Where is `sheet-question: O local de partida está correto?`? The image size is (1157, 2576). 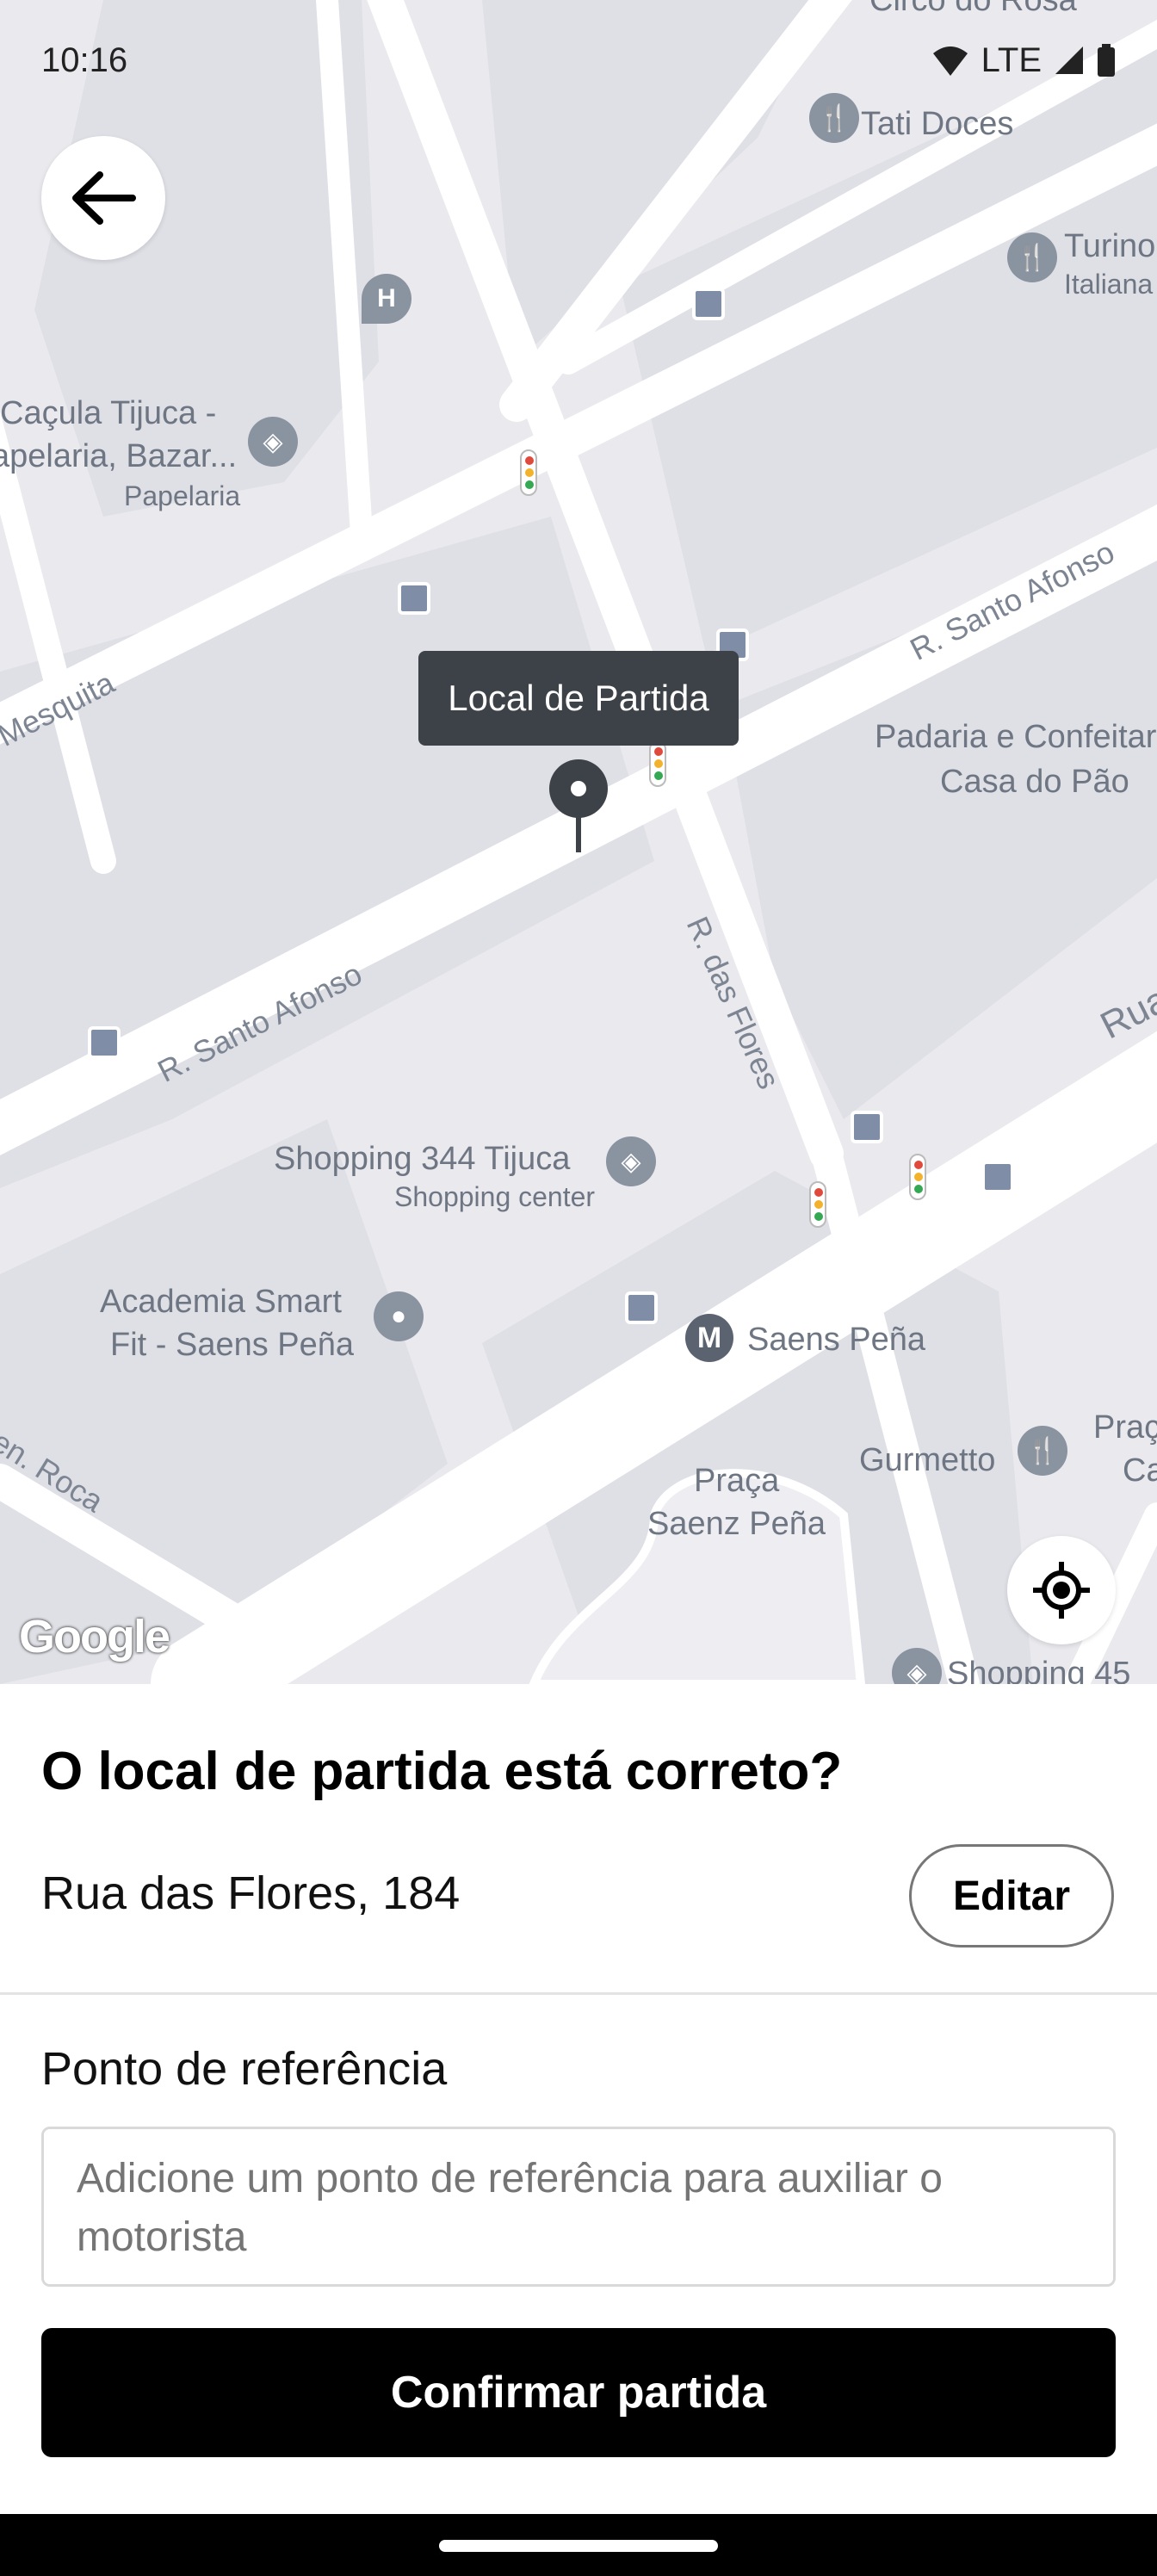 sheet-question: O local de partida está correto? is located at coordinates (442, 1772).